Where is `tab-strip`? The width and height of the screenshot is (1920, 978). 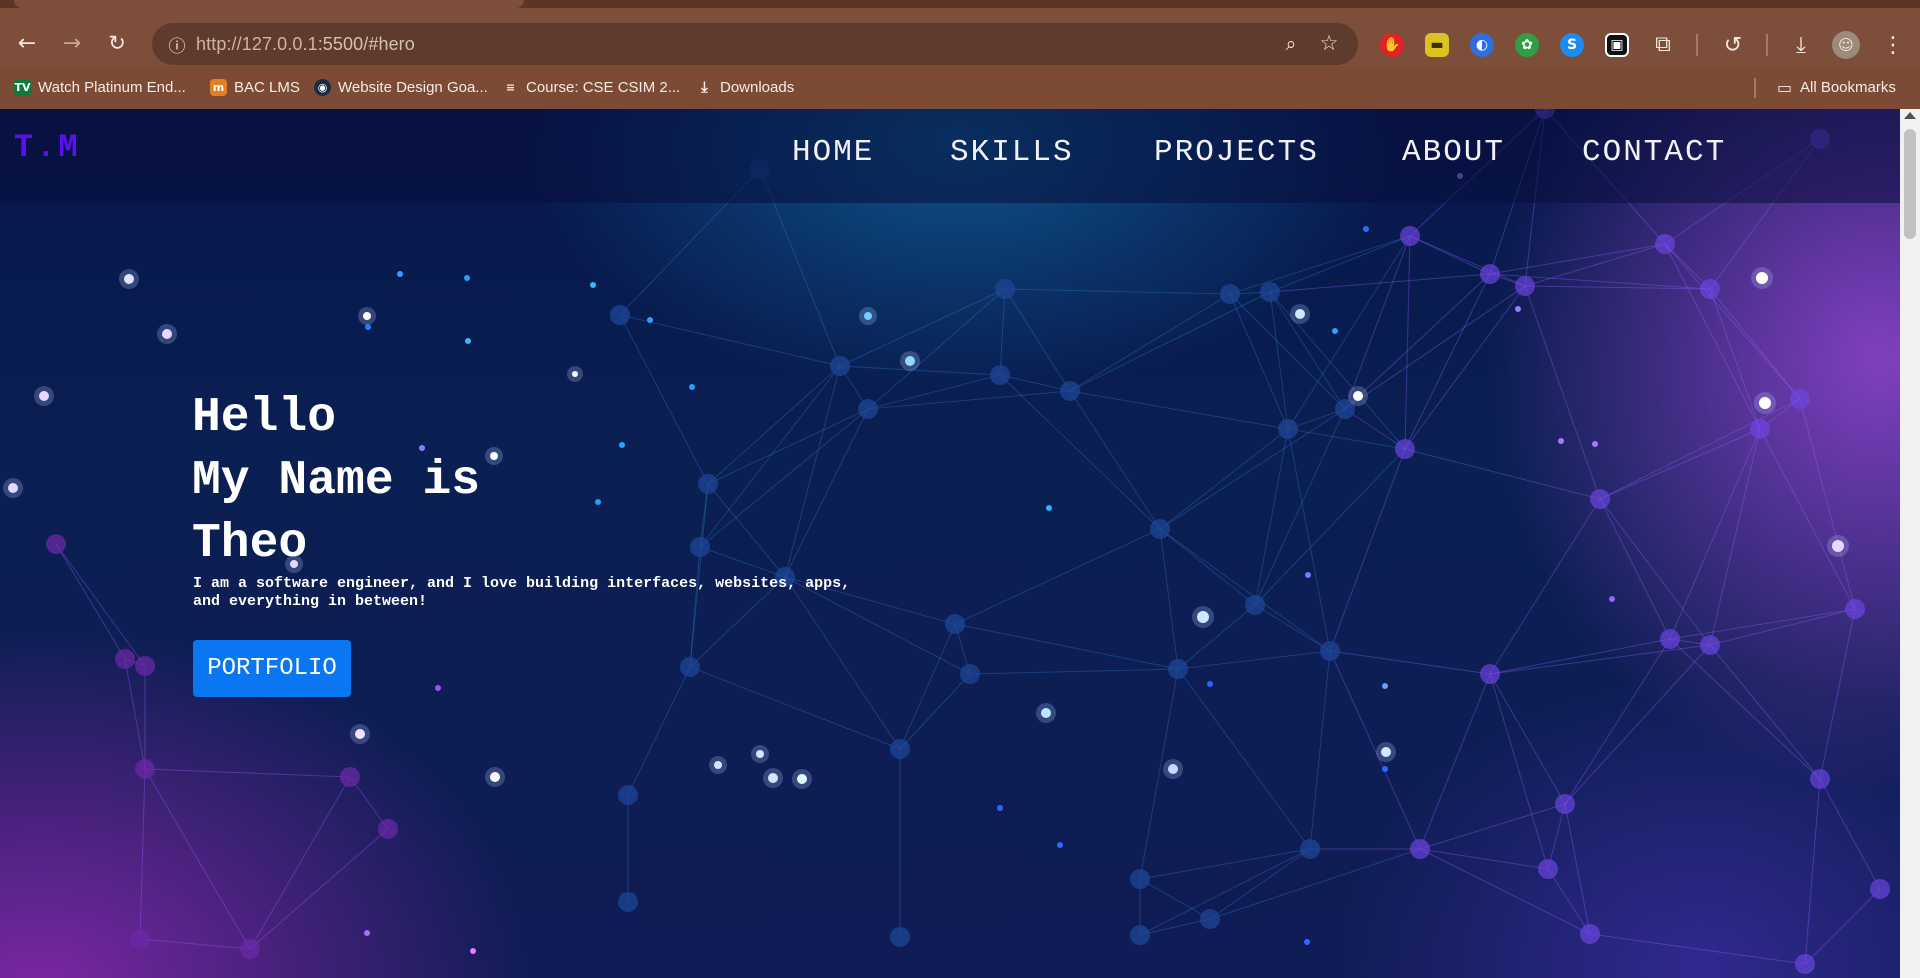 tab-strip is located at coordinates (960, 4).